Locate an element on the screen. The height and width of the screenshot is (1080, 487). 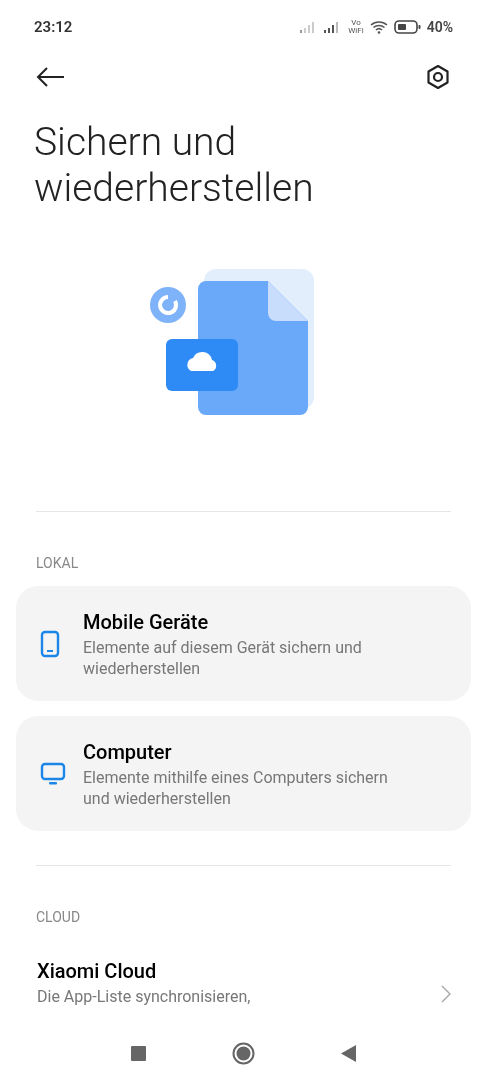
home-button is located at coordinates (243, 1053).